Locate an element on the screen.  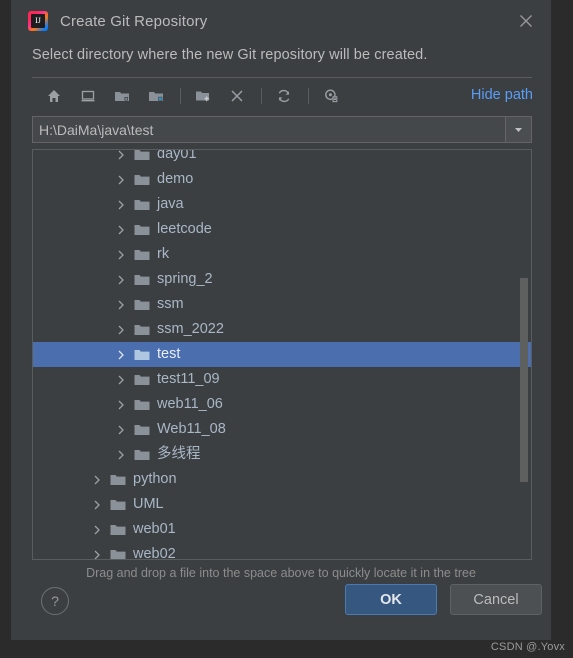
tree-scrollbar is located at coordinates (524, 354).